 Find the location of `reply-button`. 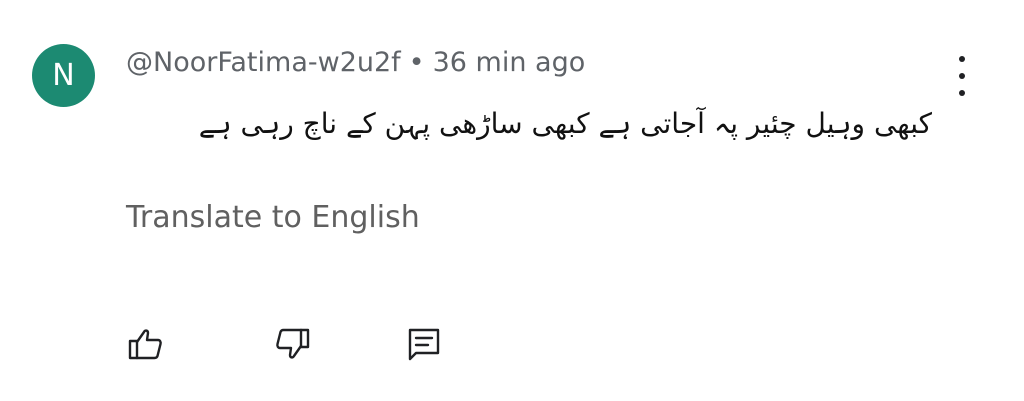

reply-button is located at coordinates (424, 344).